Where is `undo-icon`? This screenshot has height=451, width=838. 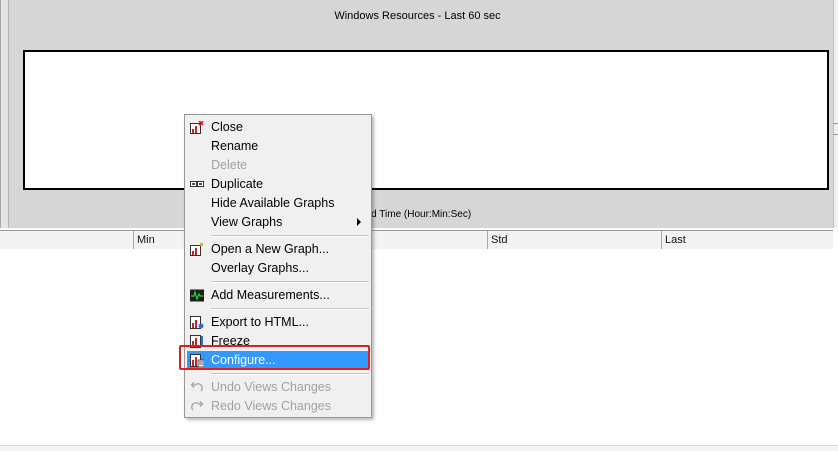 undo-icon is located at coordinates (197, 387).